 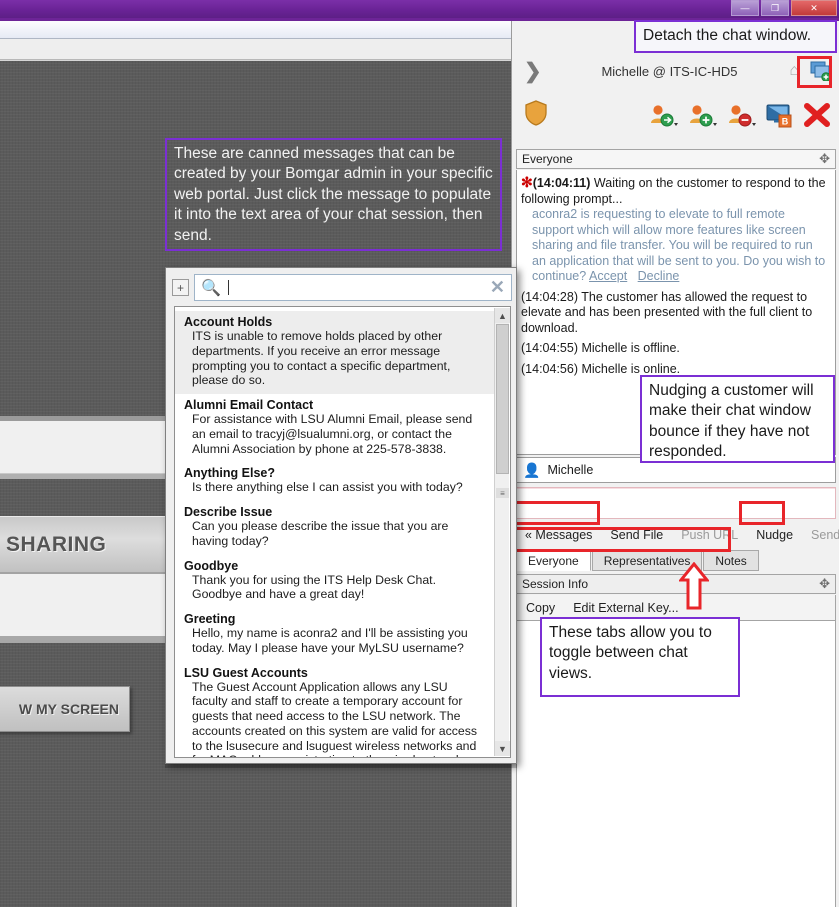 I want to click on detach-window-button, so click(x=821, y=71).